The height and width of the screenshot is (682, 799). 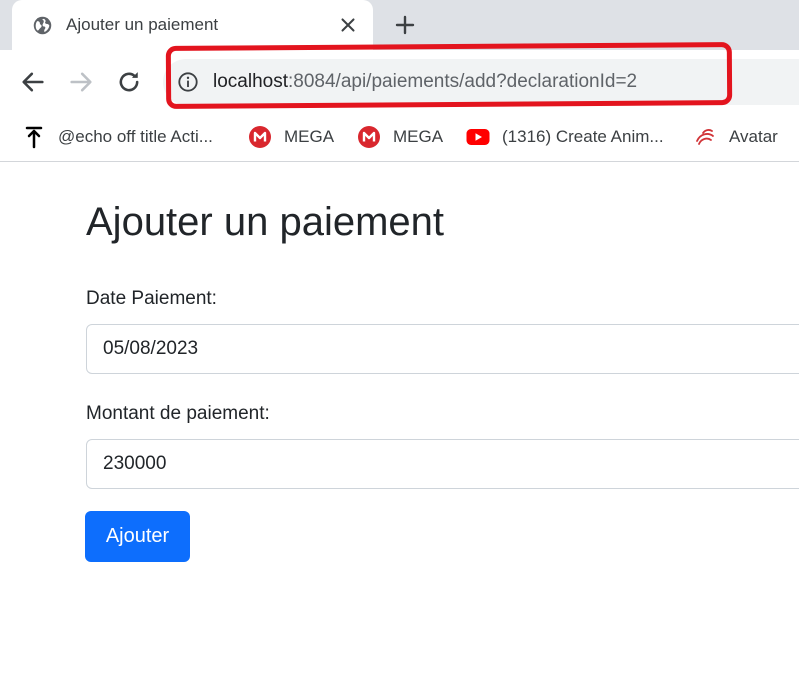 I want to click on youtube-icon, so click(x=478, y=137).